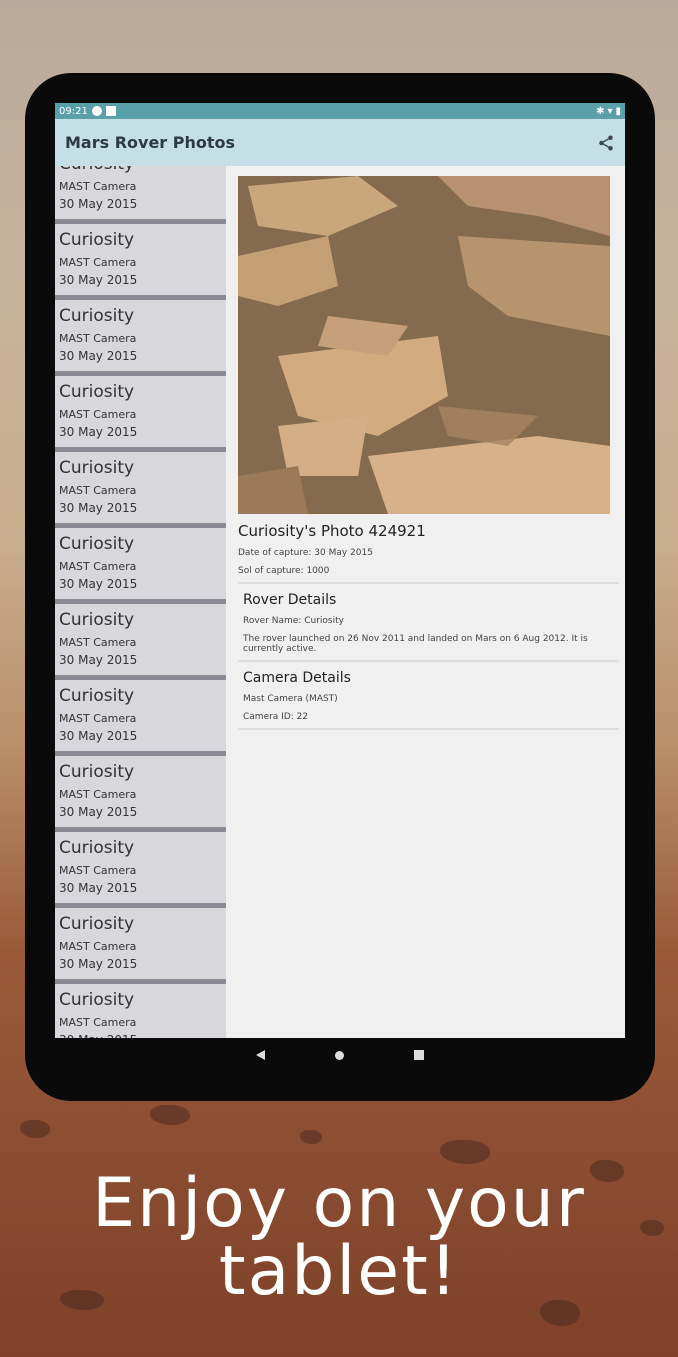 This screenshot has height=1357, width=678. I want to click on share-icon, so click(606, 143).